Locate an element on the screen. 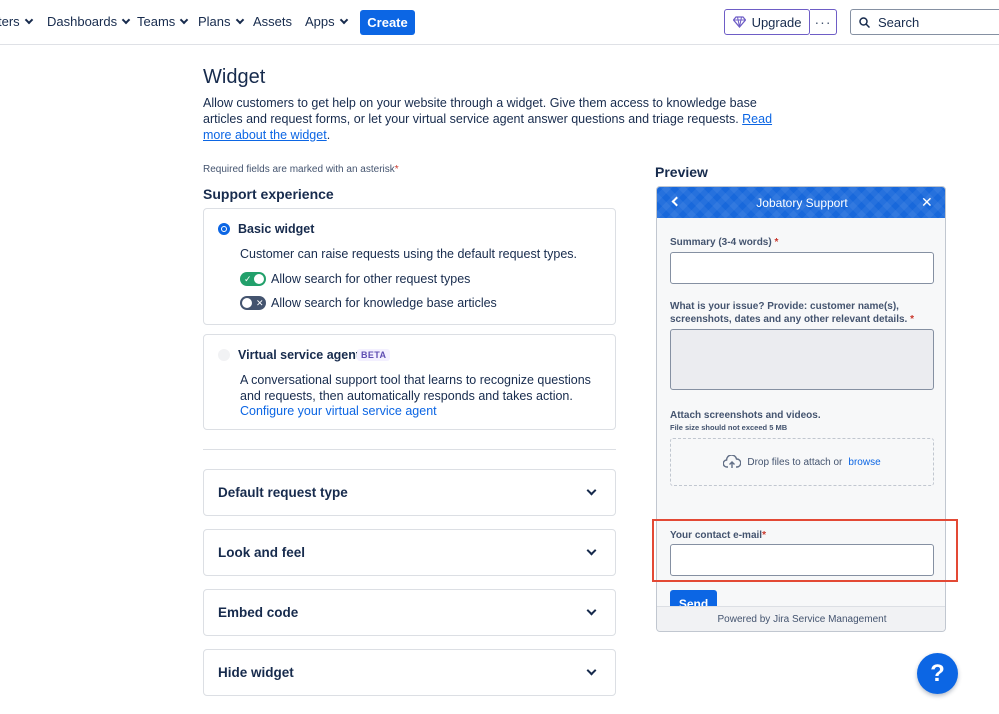  nav-dashboards: Dashboards is located at coordinates (89, 21).